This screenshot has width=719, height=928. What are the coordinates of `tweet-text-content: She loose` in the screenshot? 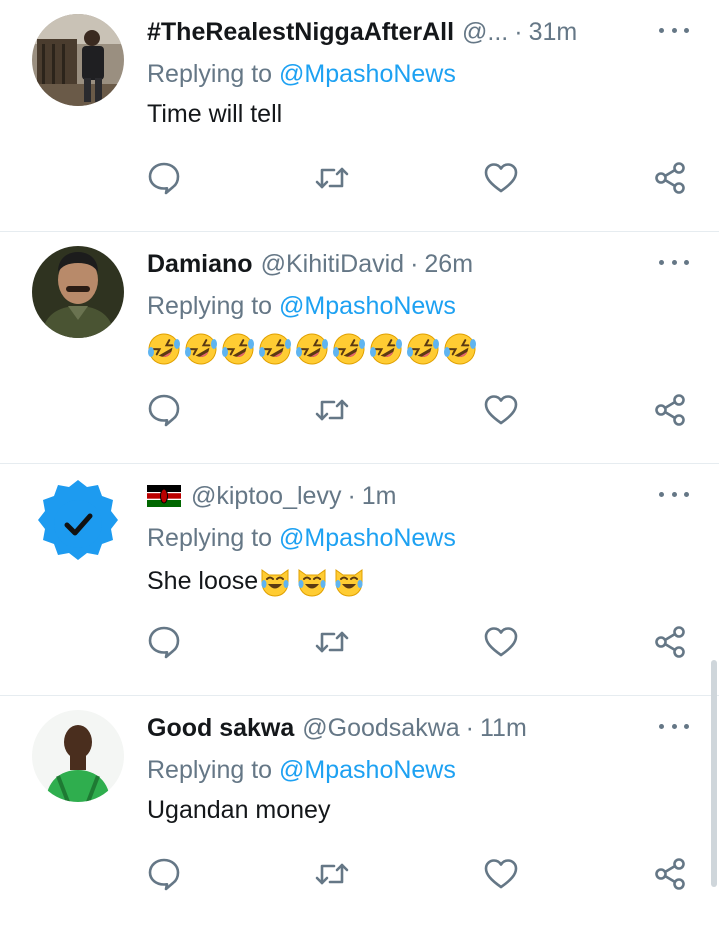 It's located at (203, 580).